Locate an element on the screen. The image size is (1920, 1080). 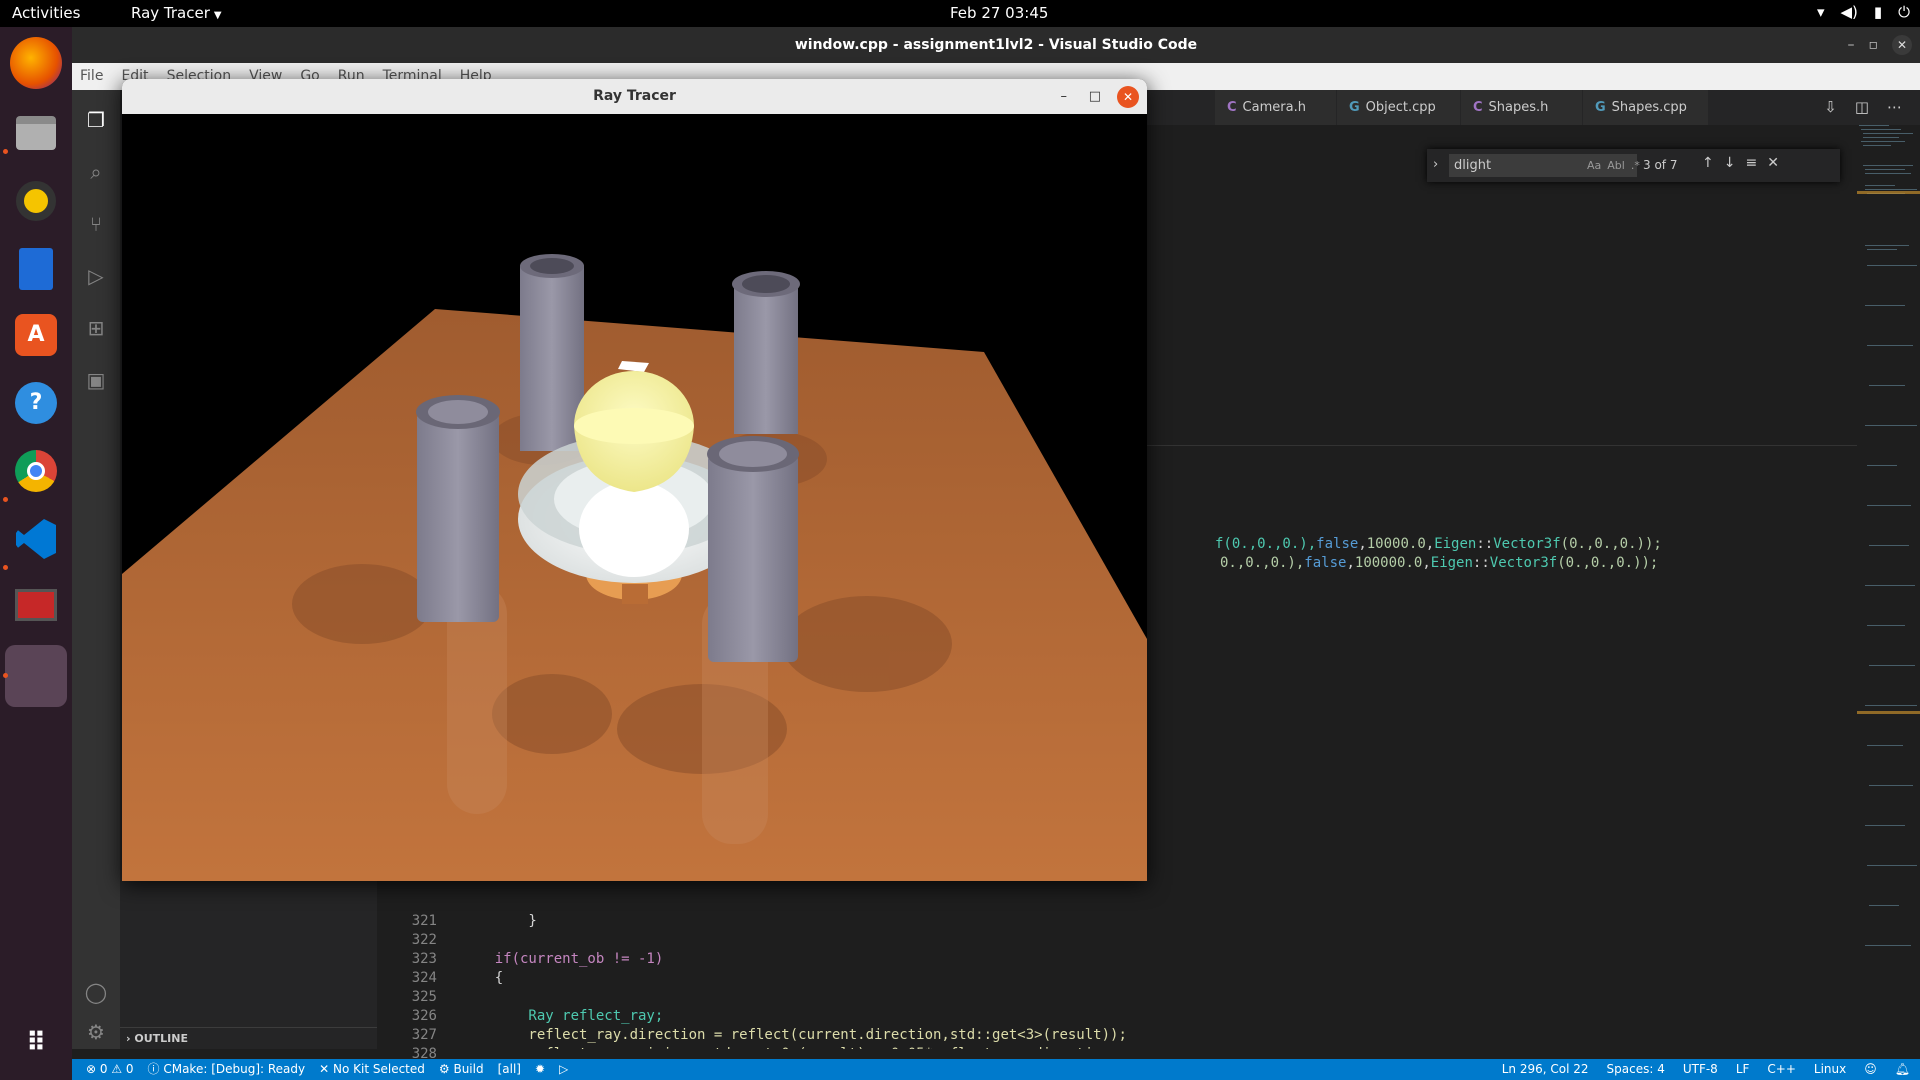
more-actions-icon: ⋯ is located at coordinates (1894, 107).